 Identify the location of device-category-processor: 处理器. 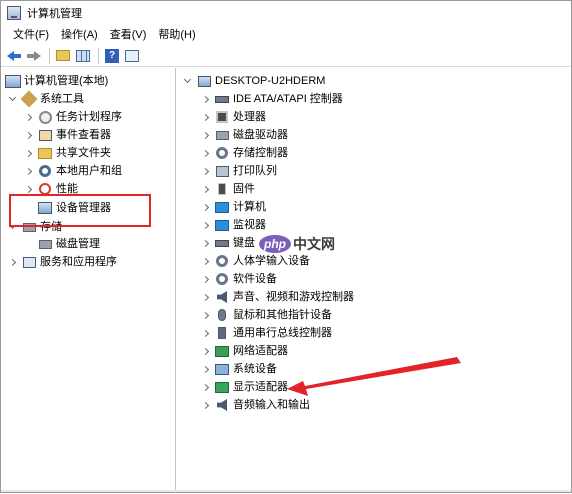
(233, 117).